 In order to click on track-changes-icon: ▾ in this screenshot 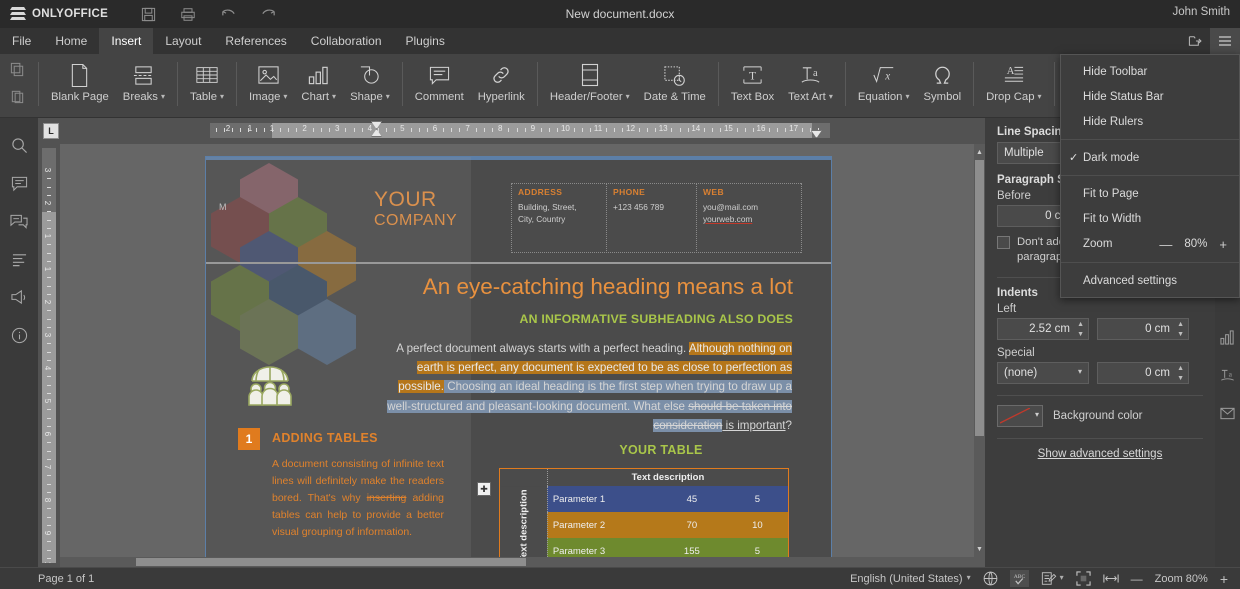, I will do `click(1052, 578)`.